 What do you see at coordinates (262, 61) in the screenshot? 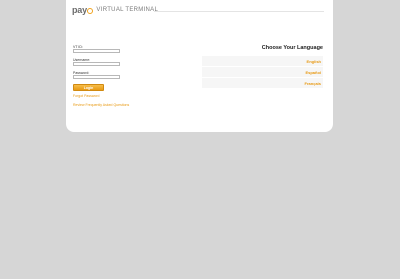
I see `language-option-english: English` at bounding box center [262, 61].